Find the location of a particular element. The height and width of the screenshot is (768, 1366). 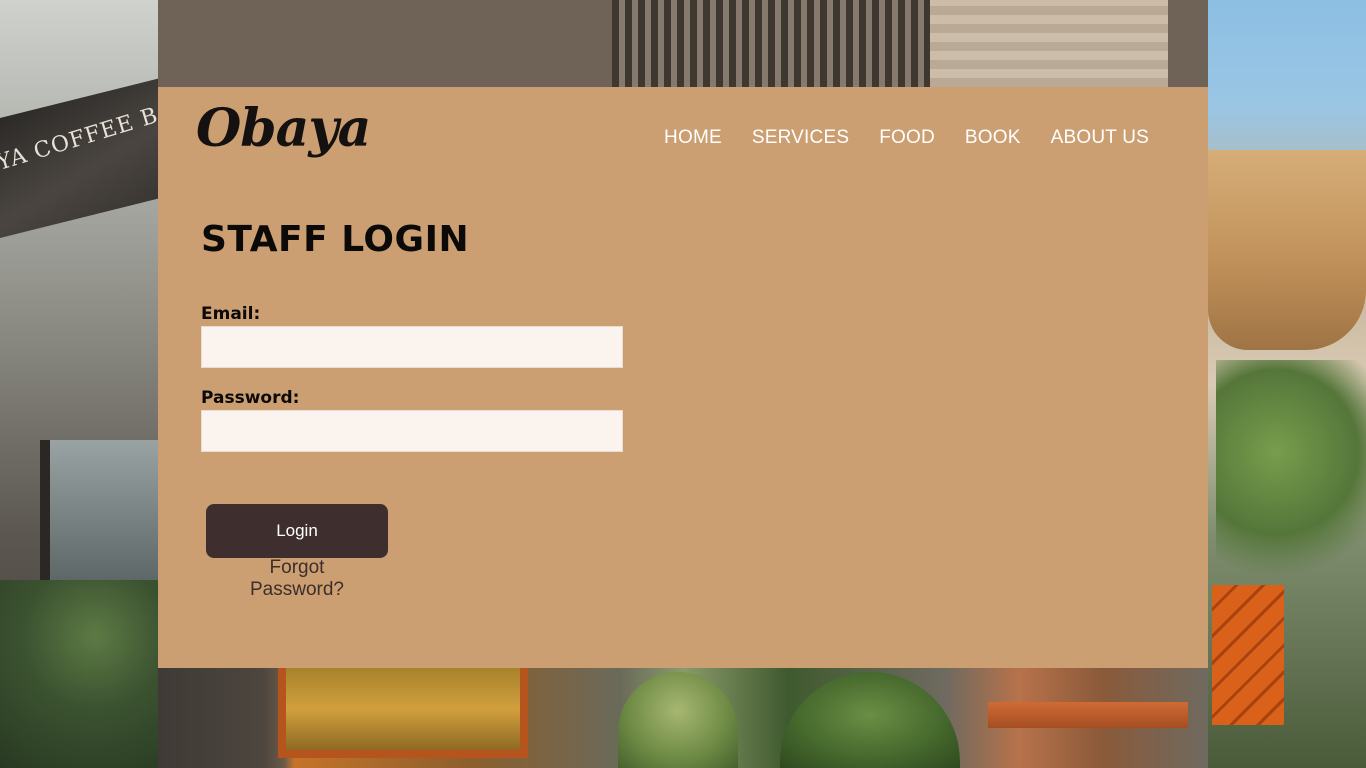

forgot-password-link: Forgot Password? is located at coordinates (297, 579).